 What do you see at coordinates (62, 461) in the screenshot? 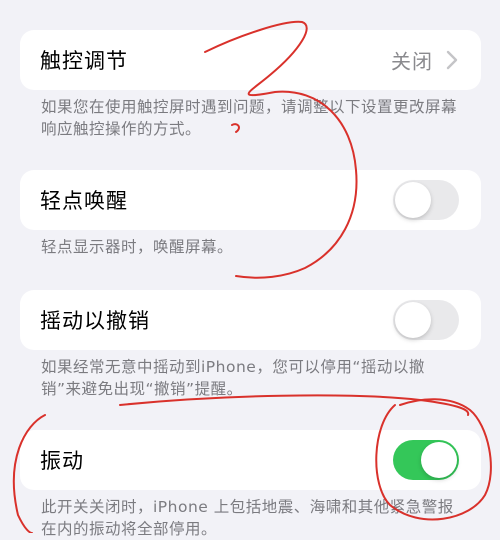
I see `vibration-label: 振动` at bounding box center [62, 461].